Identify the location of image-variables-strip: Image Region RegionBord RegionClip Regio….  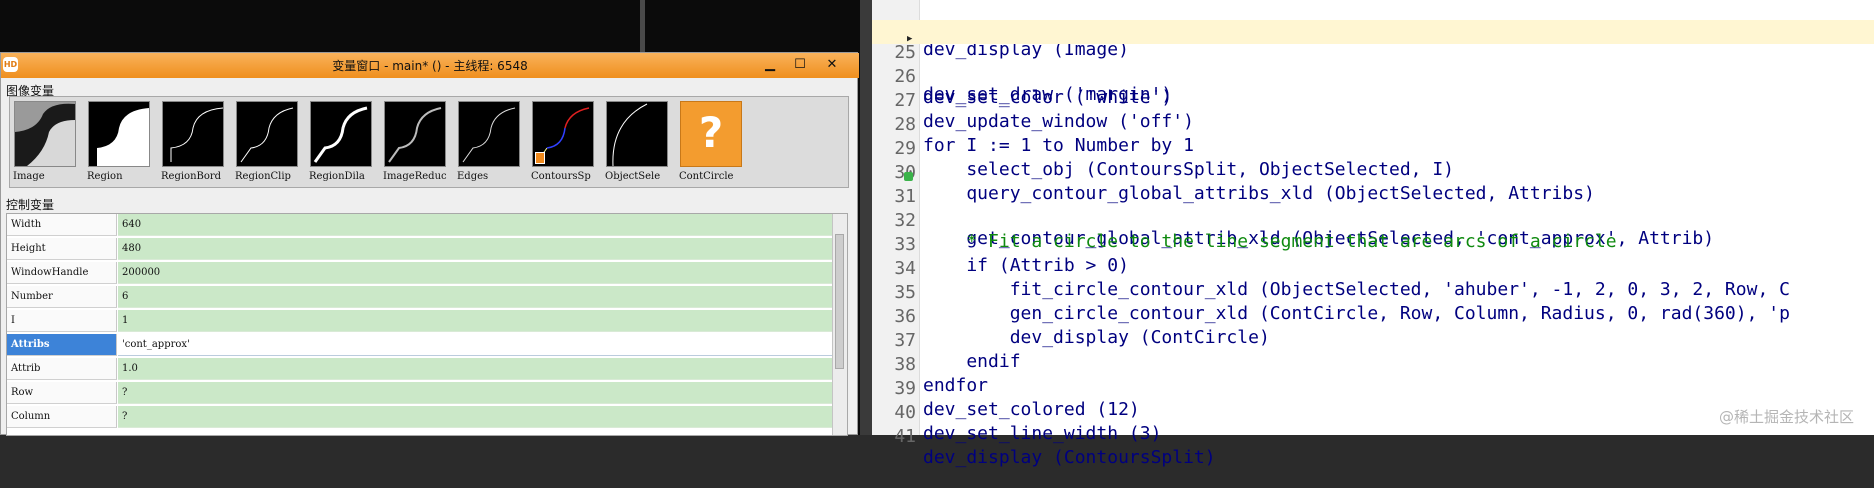
(429, 142).